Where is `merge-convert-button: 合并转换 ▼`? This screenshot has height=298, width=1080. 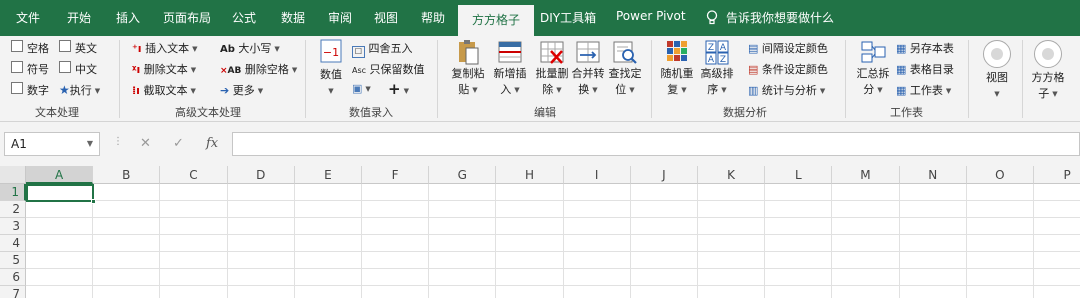
merge-convert-button: 合并转换 ▼ is located at coordinates (588, 68).